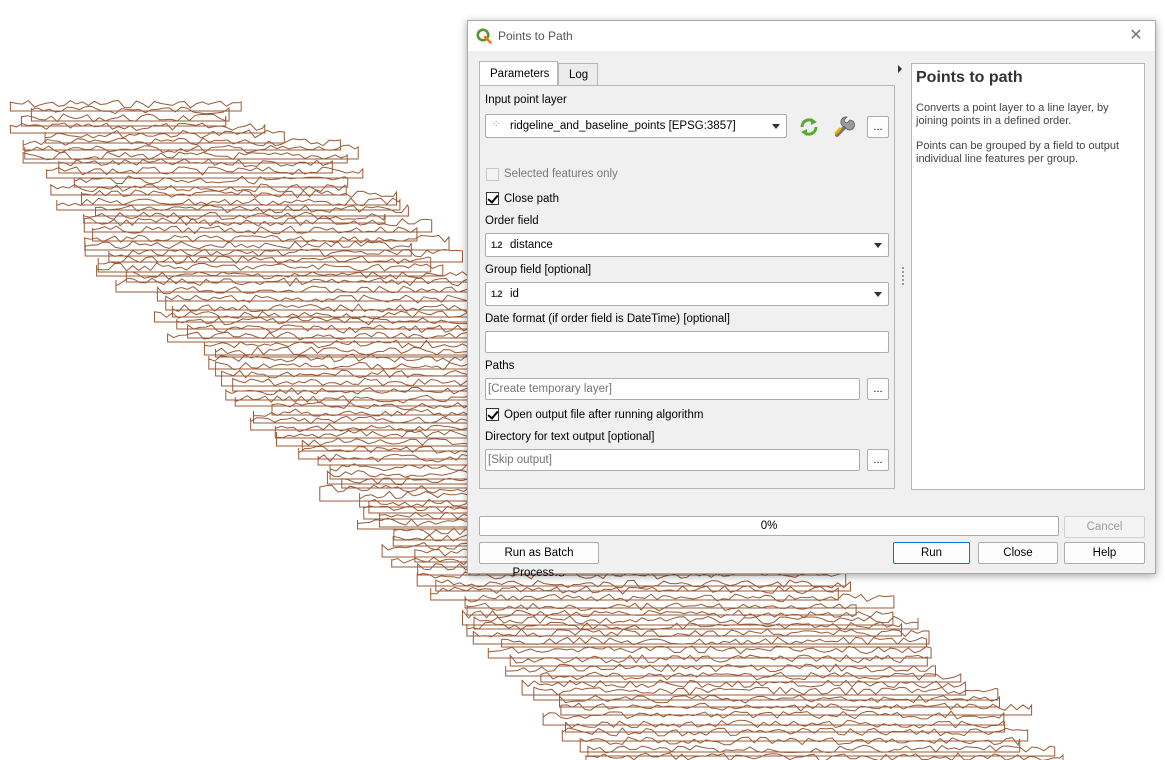  I want to click on close-button-label: Close, so click(1018, 553).